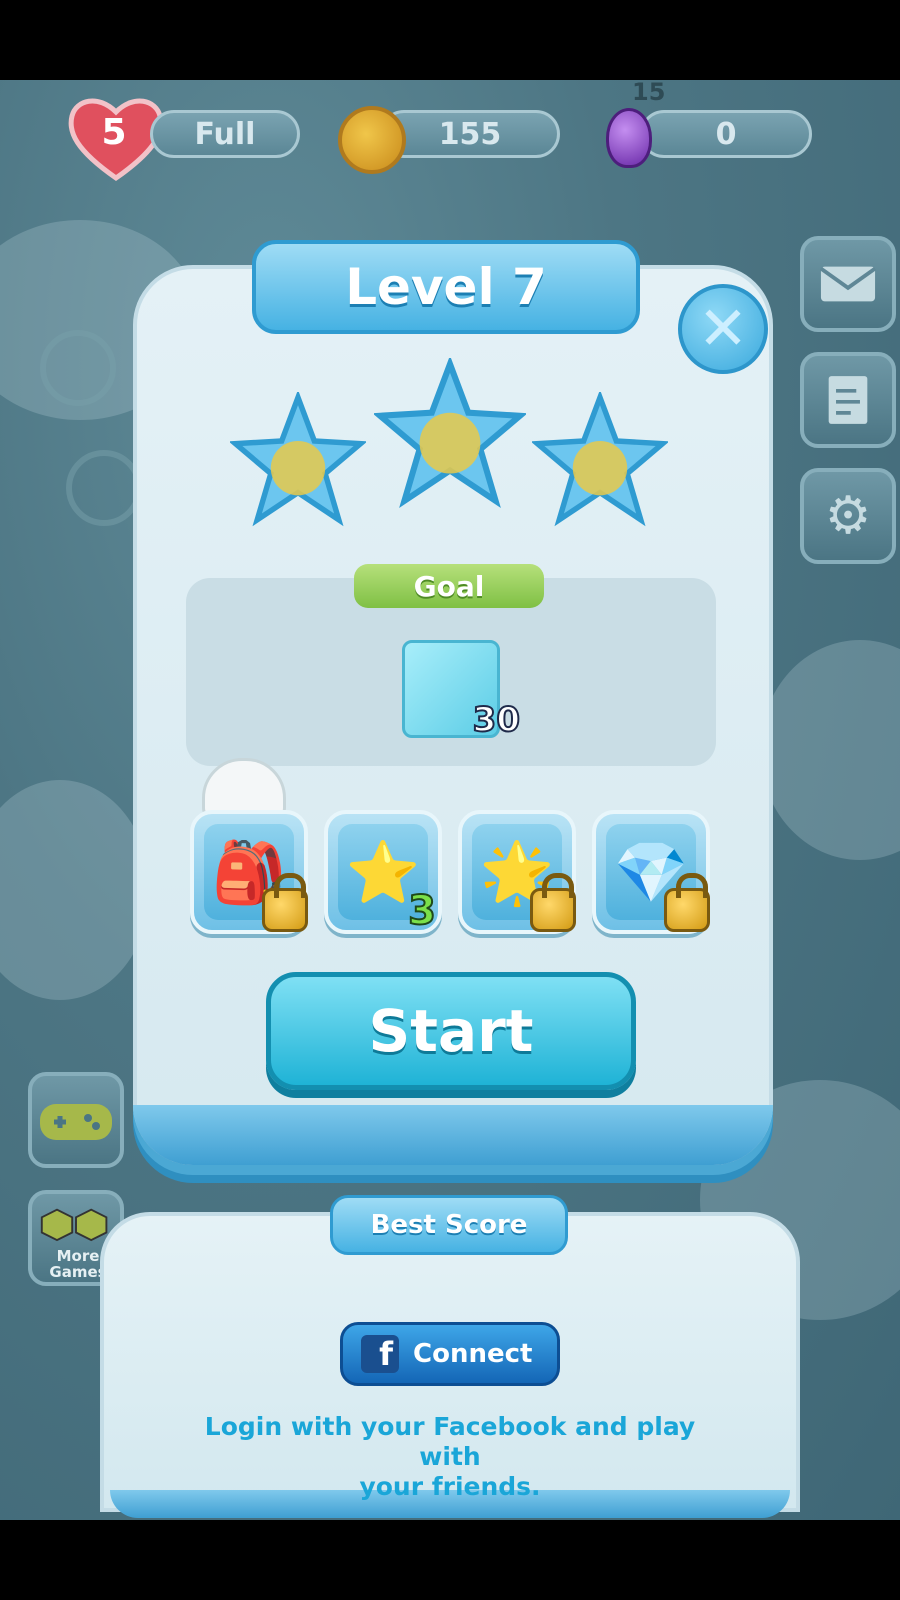 This screenshot has width=900, height=1600. What do you see at coordinates (114, 132) in the screenshot?
I see `lives-count: 5` at bounding box center [114, 132].